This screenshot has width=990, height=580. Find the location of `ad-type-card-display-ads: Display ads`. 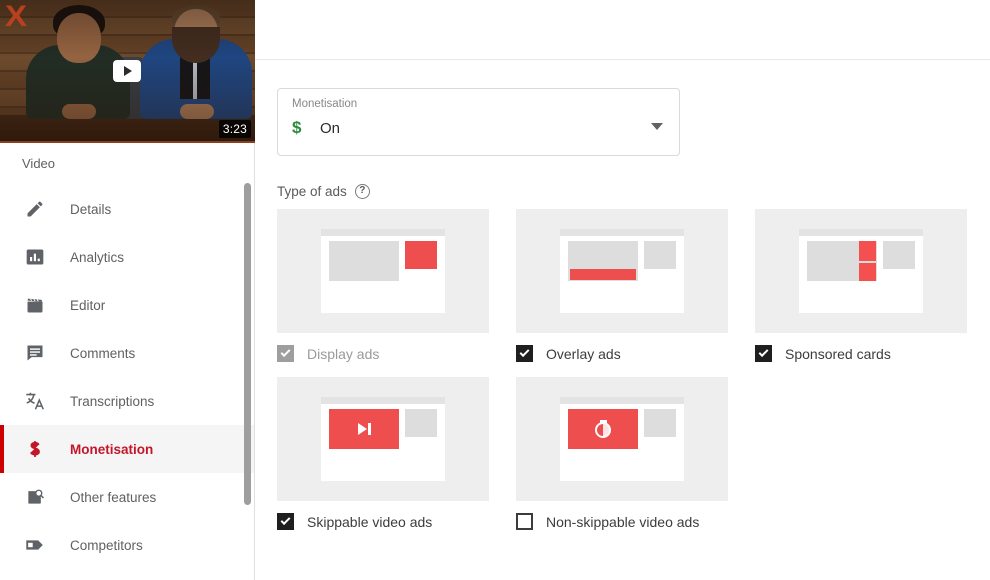

ad-type-card-display-ads: Display ads is located at coordinates (383, 285).